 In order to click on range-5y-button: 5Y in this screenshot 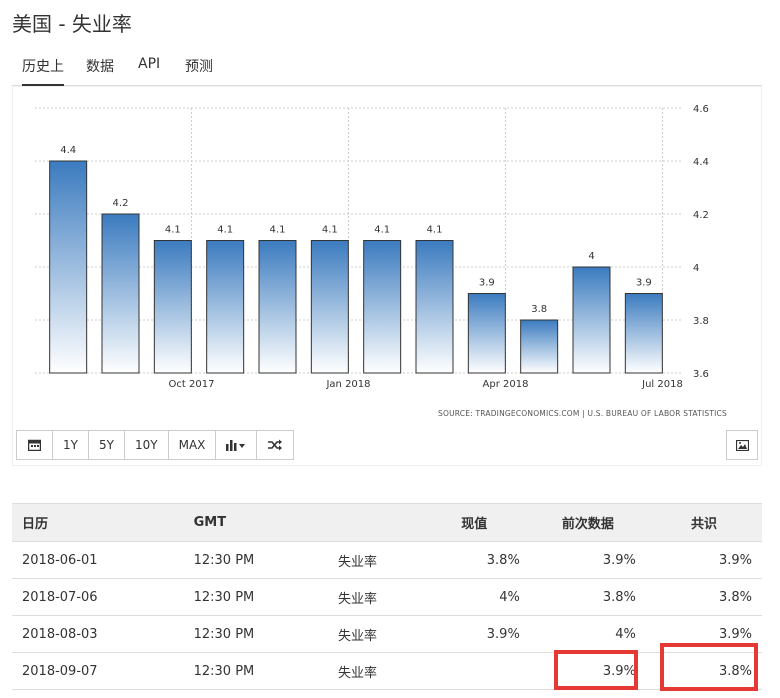, I will do `click(107, 445)`.